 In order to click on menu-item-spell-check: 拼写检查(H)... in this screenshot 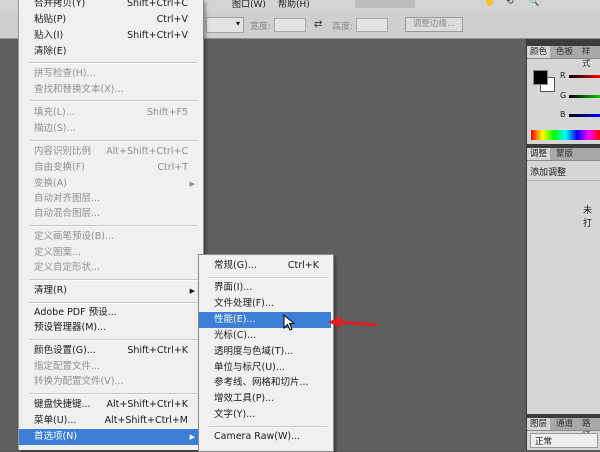, I will do `click(110, 74)`.